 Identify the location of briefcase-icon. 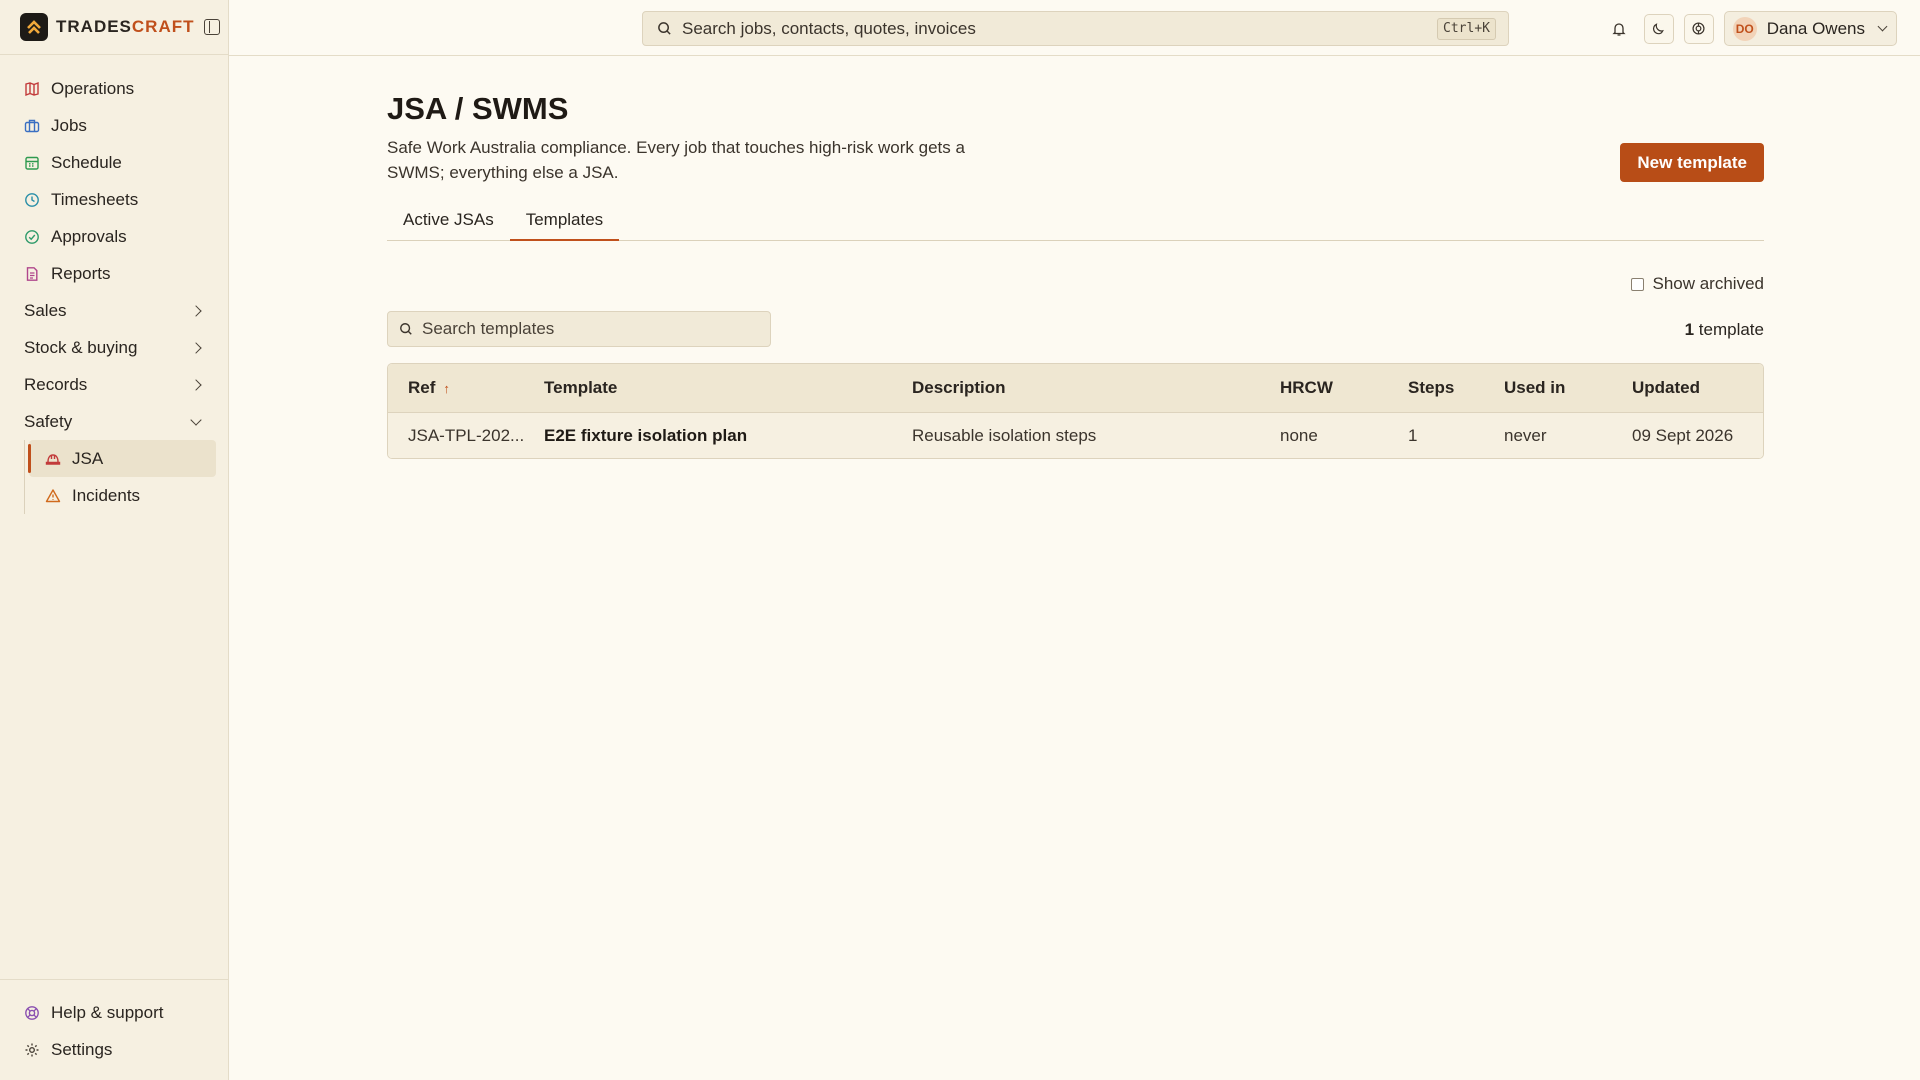
(32, 126).